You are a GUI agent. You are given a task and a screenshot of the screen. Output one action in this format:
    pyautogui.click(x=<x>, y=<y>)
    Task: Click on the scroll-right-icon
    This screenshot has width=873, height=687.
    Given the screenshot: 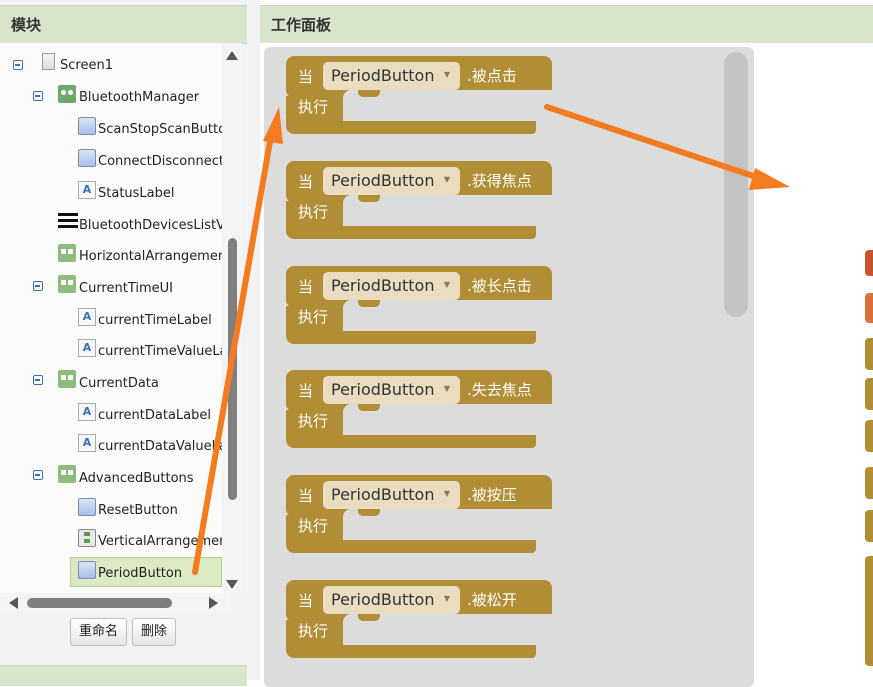 What is the action you would take?
    pyautogui.click(x=213, y=603)
    